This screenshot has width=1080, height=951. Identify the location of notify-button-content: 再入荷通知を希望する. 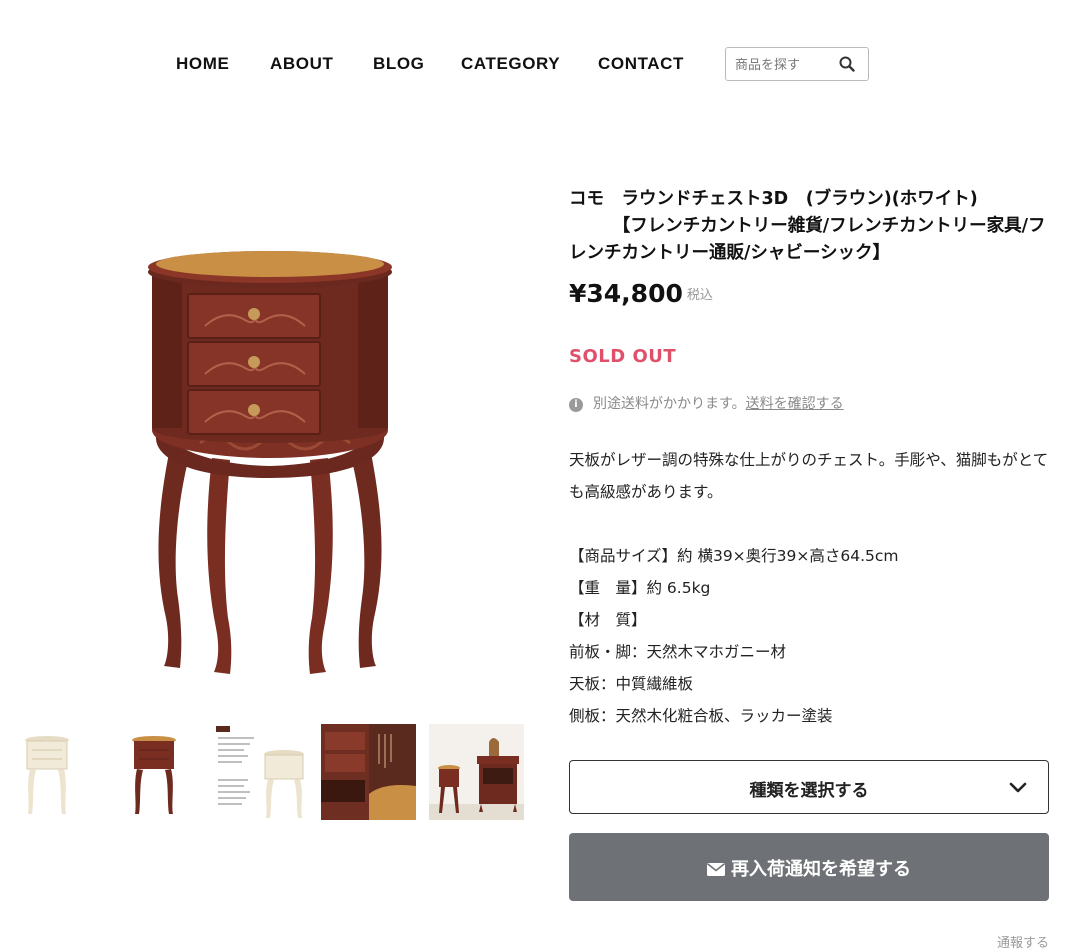
(809, 868).